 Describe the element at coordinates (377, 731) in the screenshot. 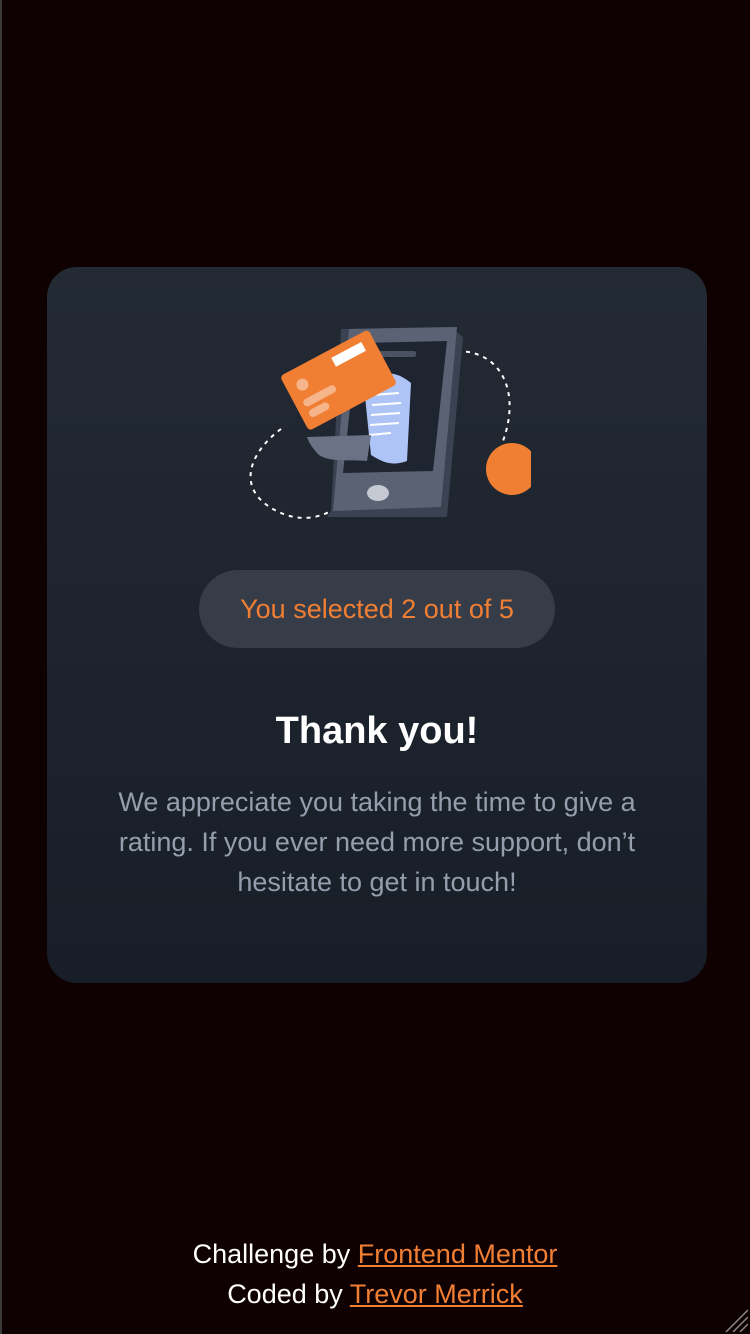

I see `page-title: Thank you!` at that location.